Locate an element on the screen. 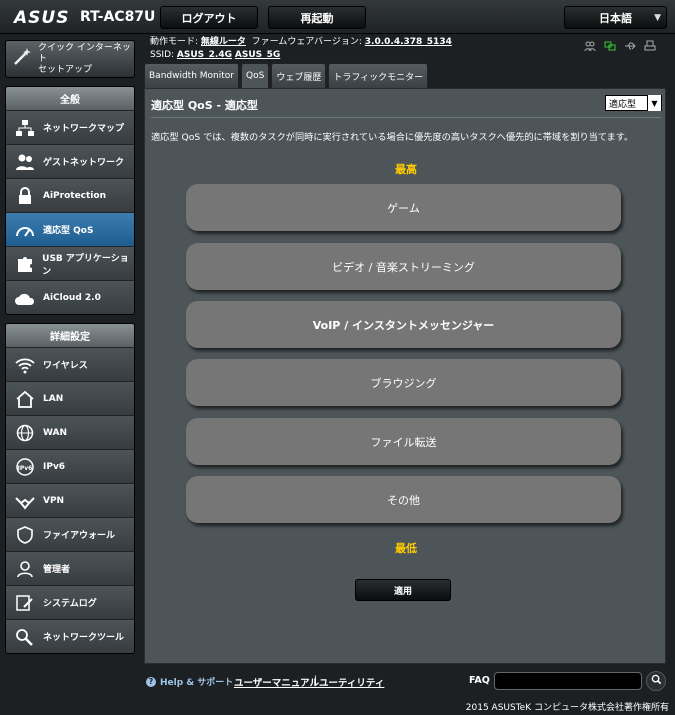  page-title: 適応型 QoS - 適応型 is located at coordinates (204, 105).